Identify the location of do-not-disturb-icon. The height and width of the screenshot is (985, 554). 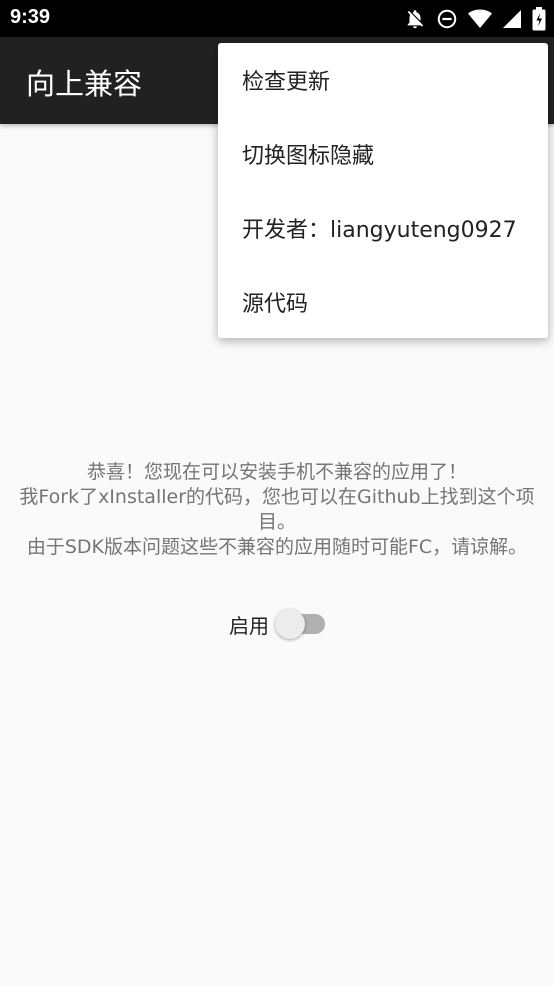
(447, 19).